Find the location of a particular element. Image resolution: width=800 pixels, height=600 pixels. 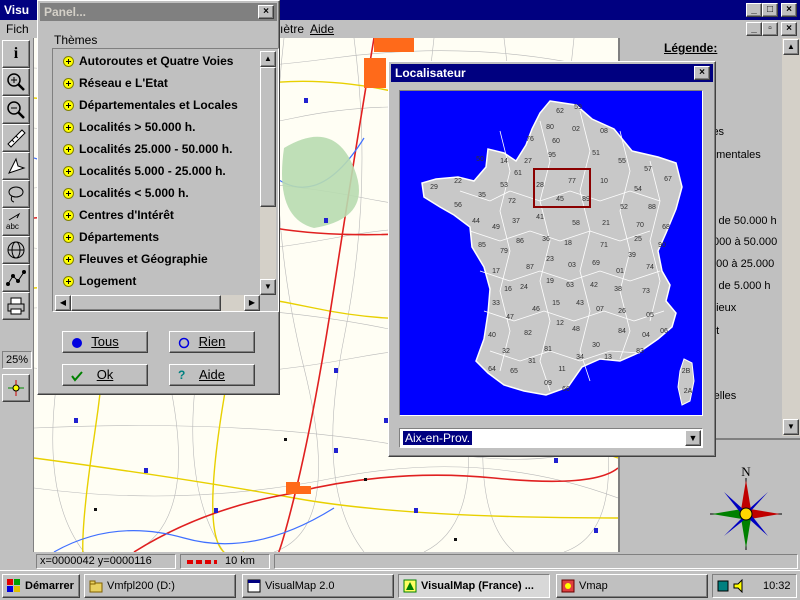

ruler-tool is located at coordinates (16, 138).